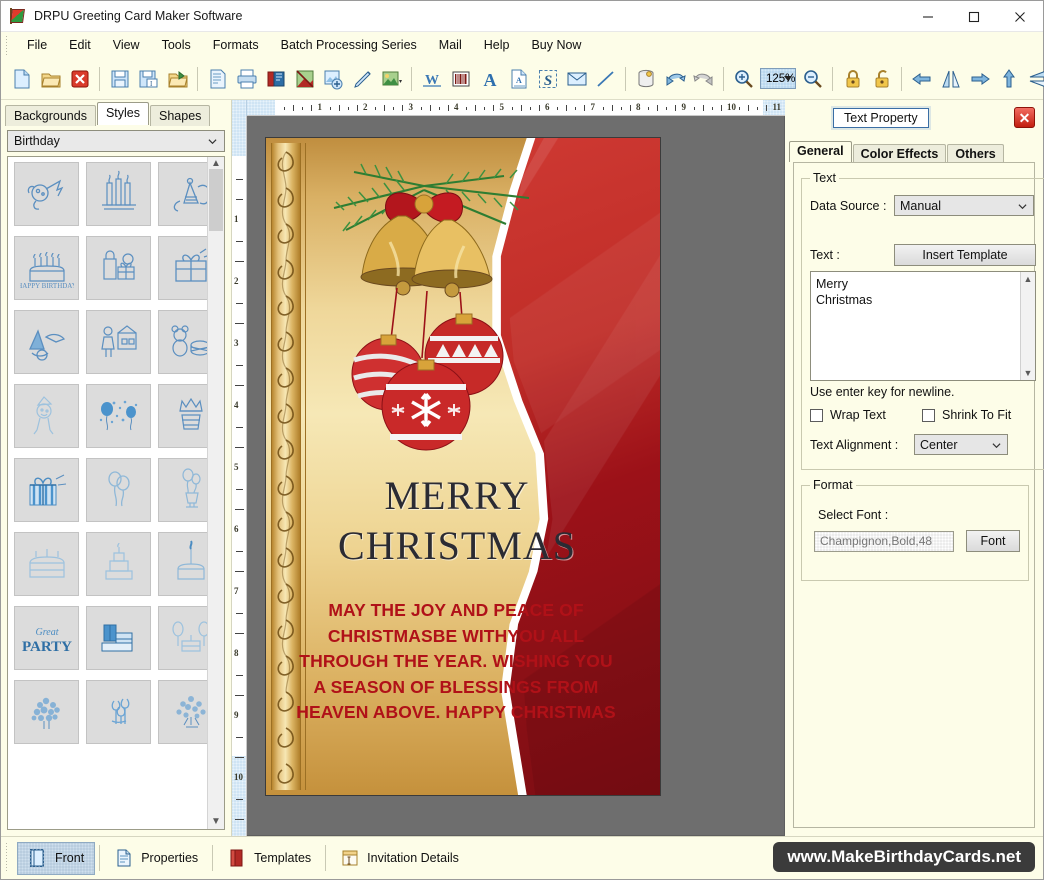 This screenshot has width=1044, height=880. What do you see at coordinates (1020, 16) in the screenshot?
I see `close-button` at bounding box center [1020, 16].